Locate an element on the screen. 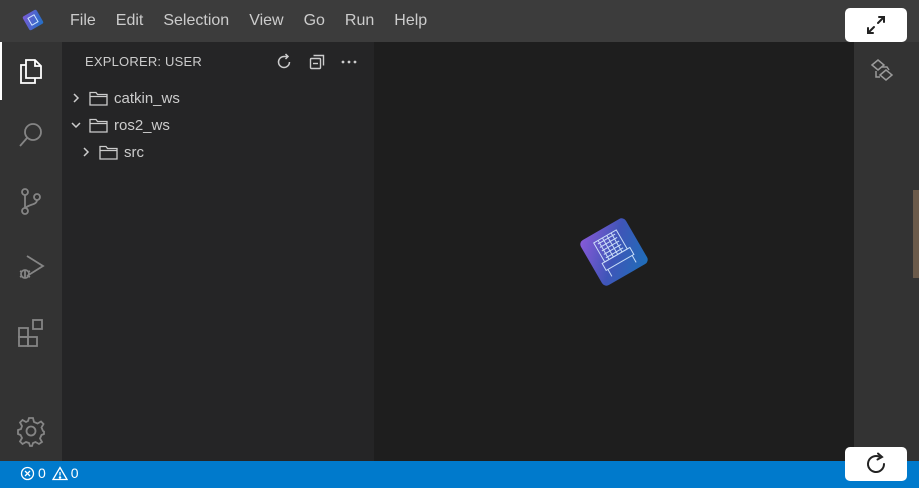 This screenshot has height=488, width=919. run-debug-icon is located at coordinates (32, 267).